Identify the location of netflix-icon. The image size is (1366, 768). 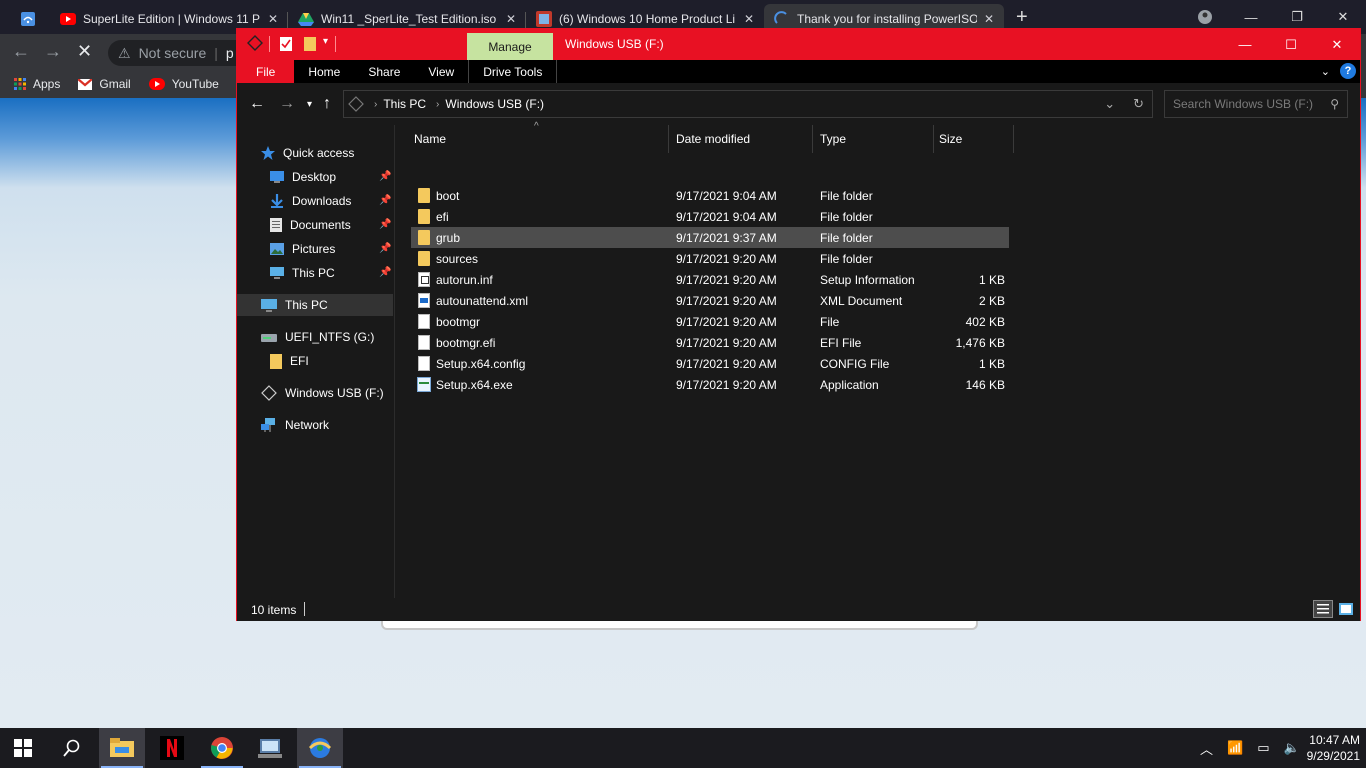
(172, 748).